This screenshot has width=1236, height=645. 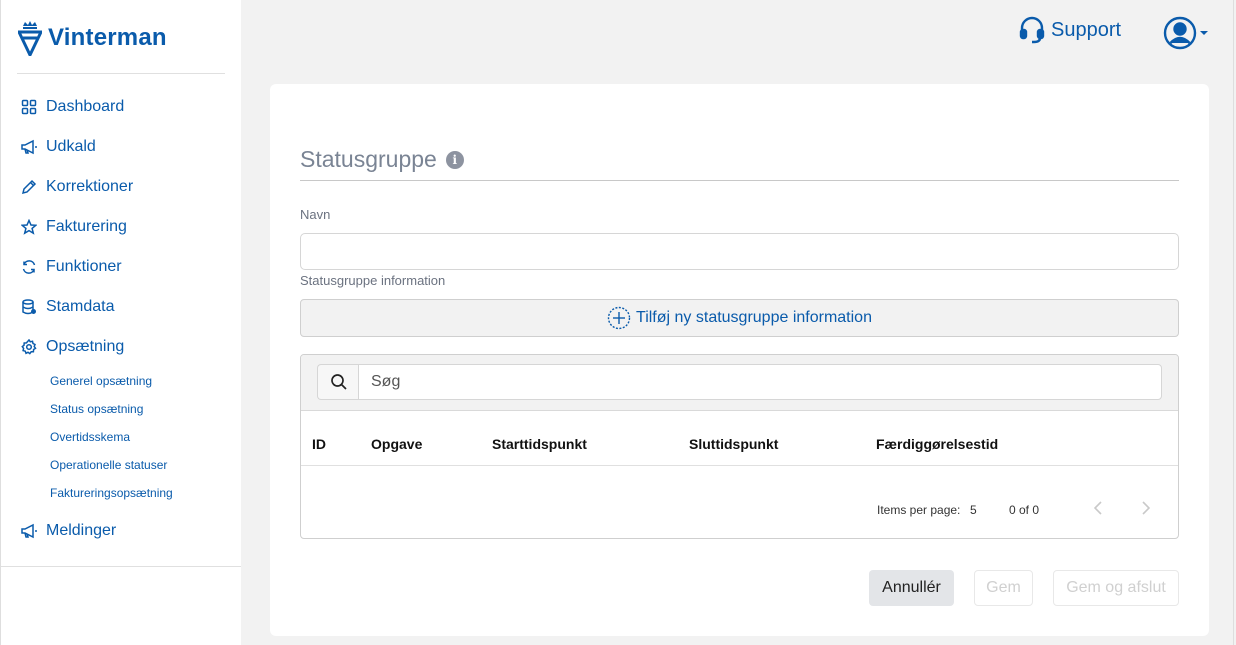 What do you see at coordinates (739, 251) in the screenshot?
I see `name-input` at bounding box center [739, 251].